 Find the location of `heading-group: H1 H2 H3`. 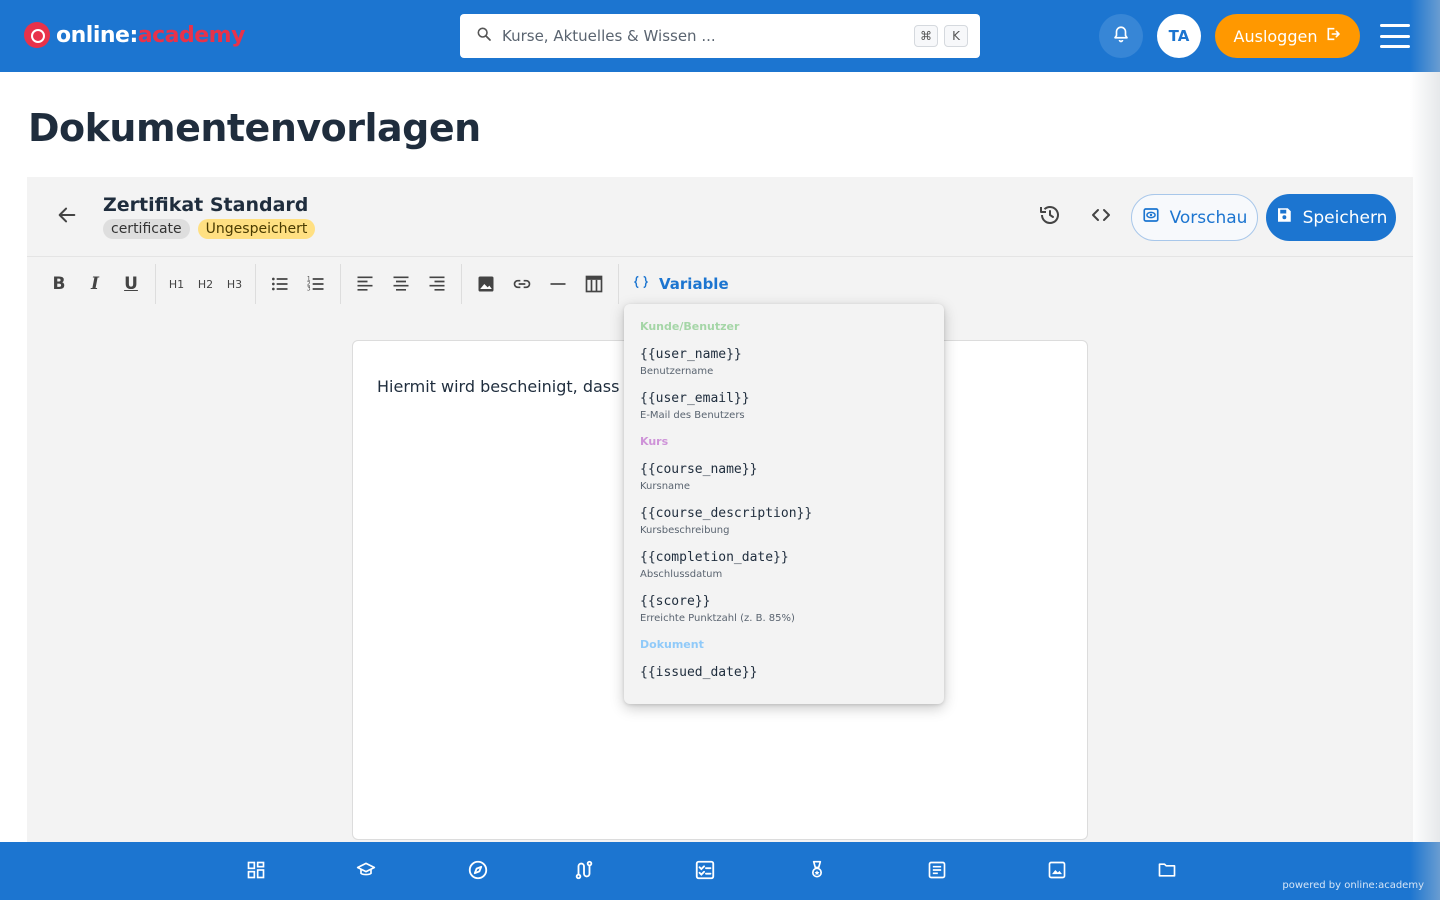

heading-group: H1 H2 H3 is located at coordinates (206, 284).